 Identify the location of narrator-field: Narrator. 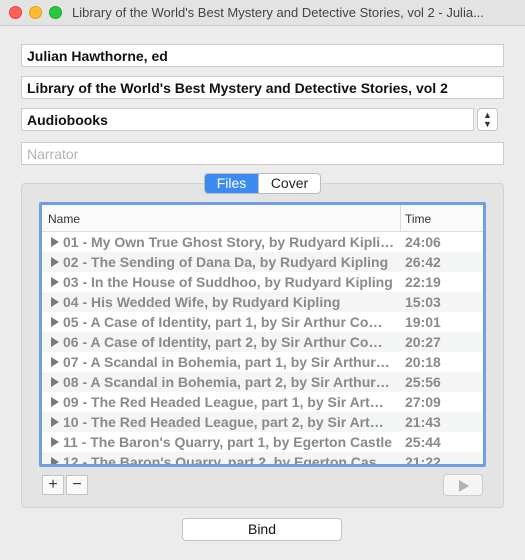
(262, 153).